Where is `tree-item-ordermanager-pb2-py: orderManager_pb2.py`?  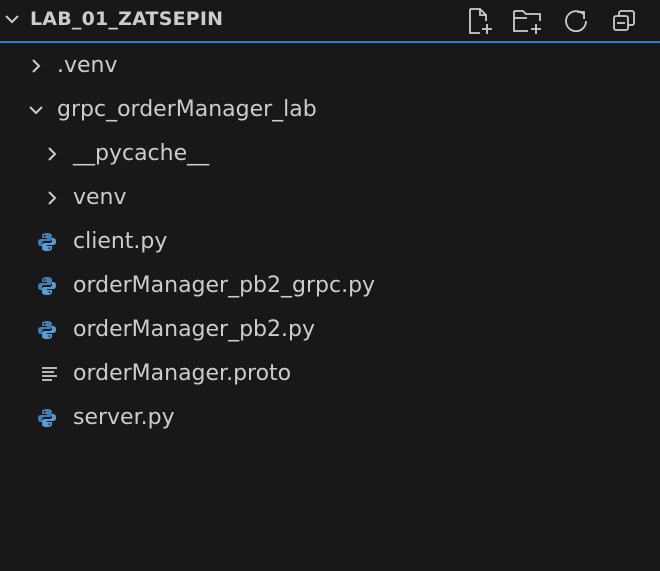
tree-item-ordermanager-pb2-py: orderManager_pb2.py is located at coordinates (330, 330).